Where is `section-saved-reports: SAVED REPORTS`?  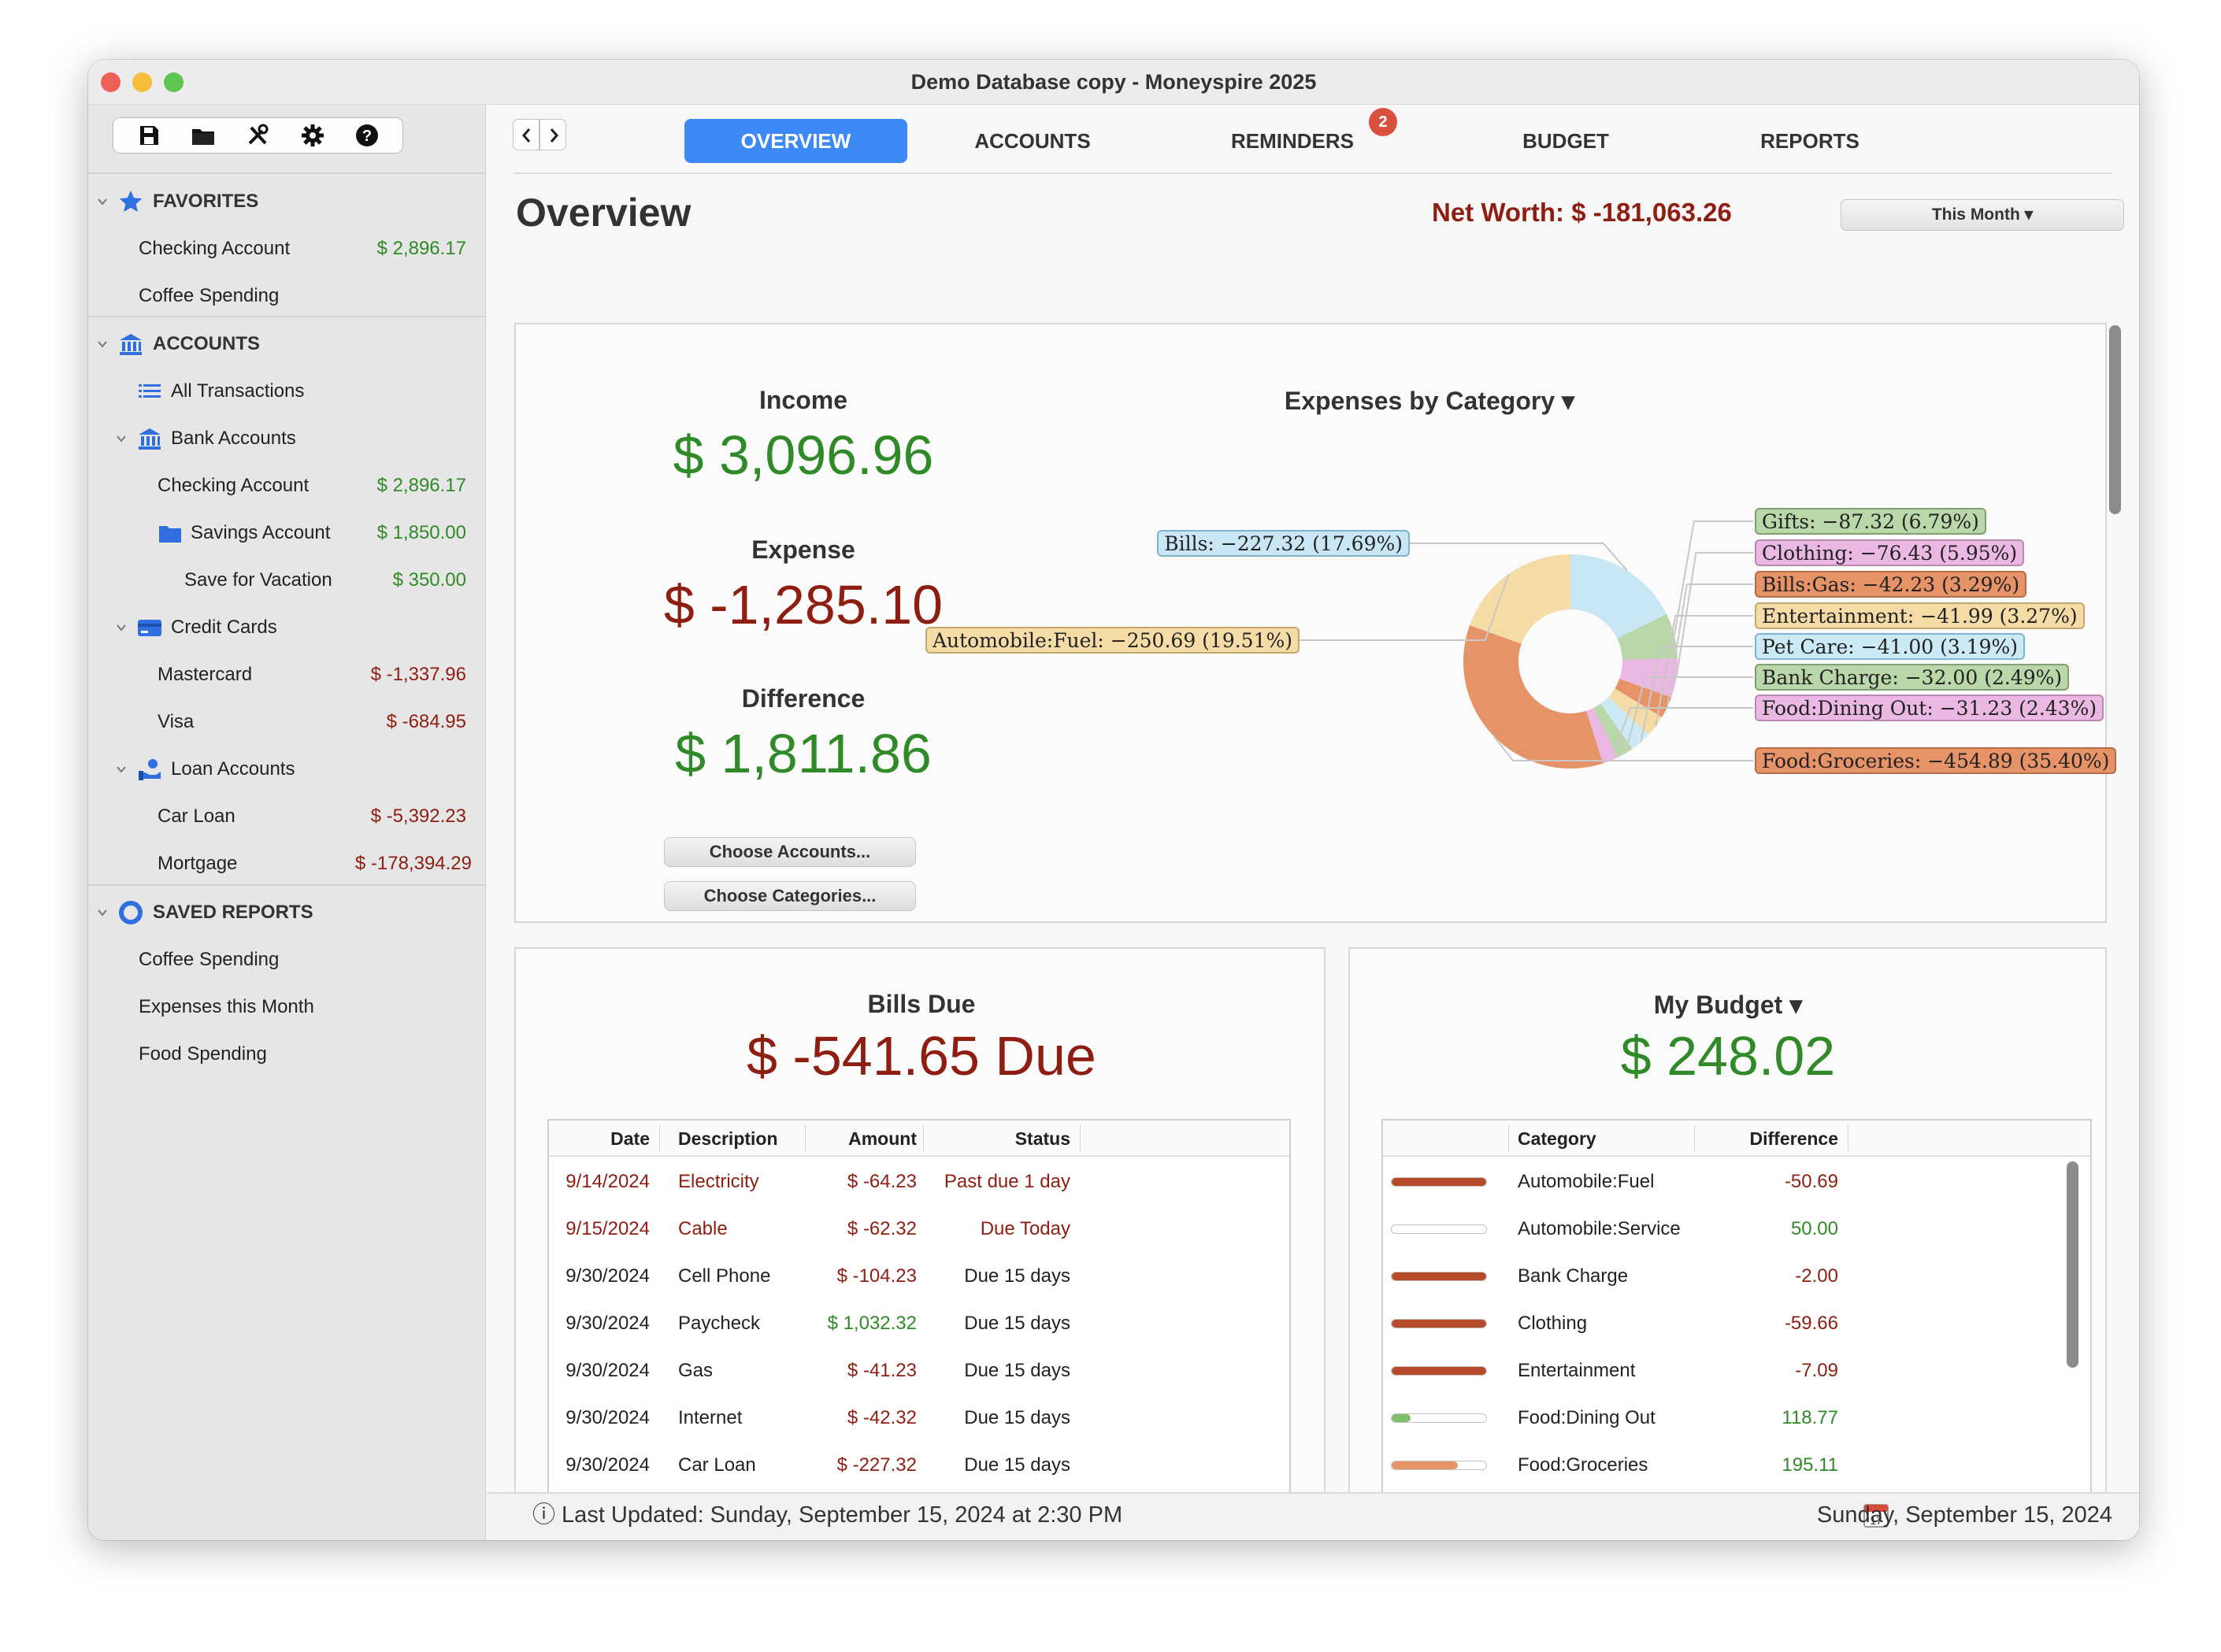
section-saved-reports: SAVED REPORTS is located at coordinates (287, 913).